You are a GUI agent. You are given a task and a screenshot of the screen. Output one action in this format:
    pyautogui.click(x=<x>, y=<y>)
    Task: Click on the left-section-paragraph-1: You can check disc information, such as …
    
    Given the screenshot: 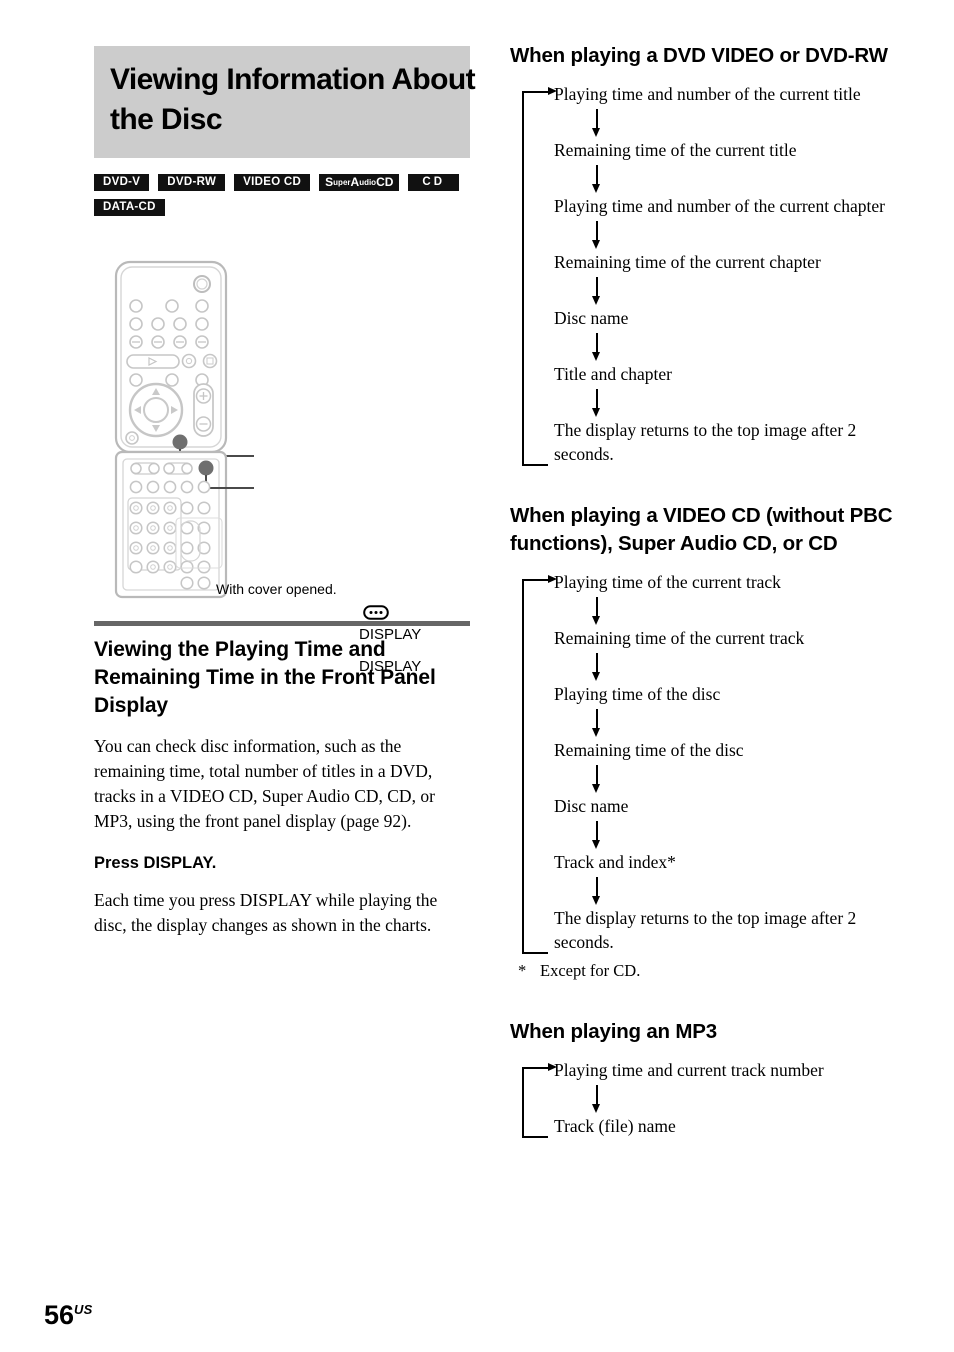 What is the action you would take?
    pyautogui.click(x=264, y=783)
    